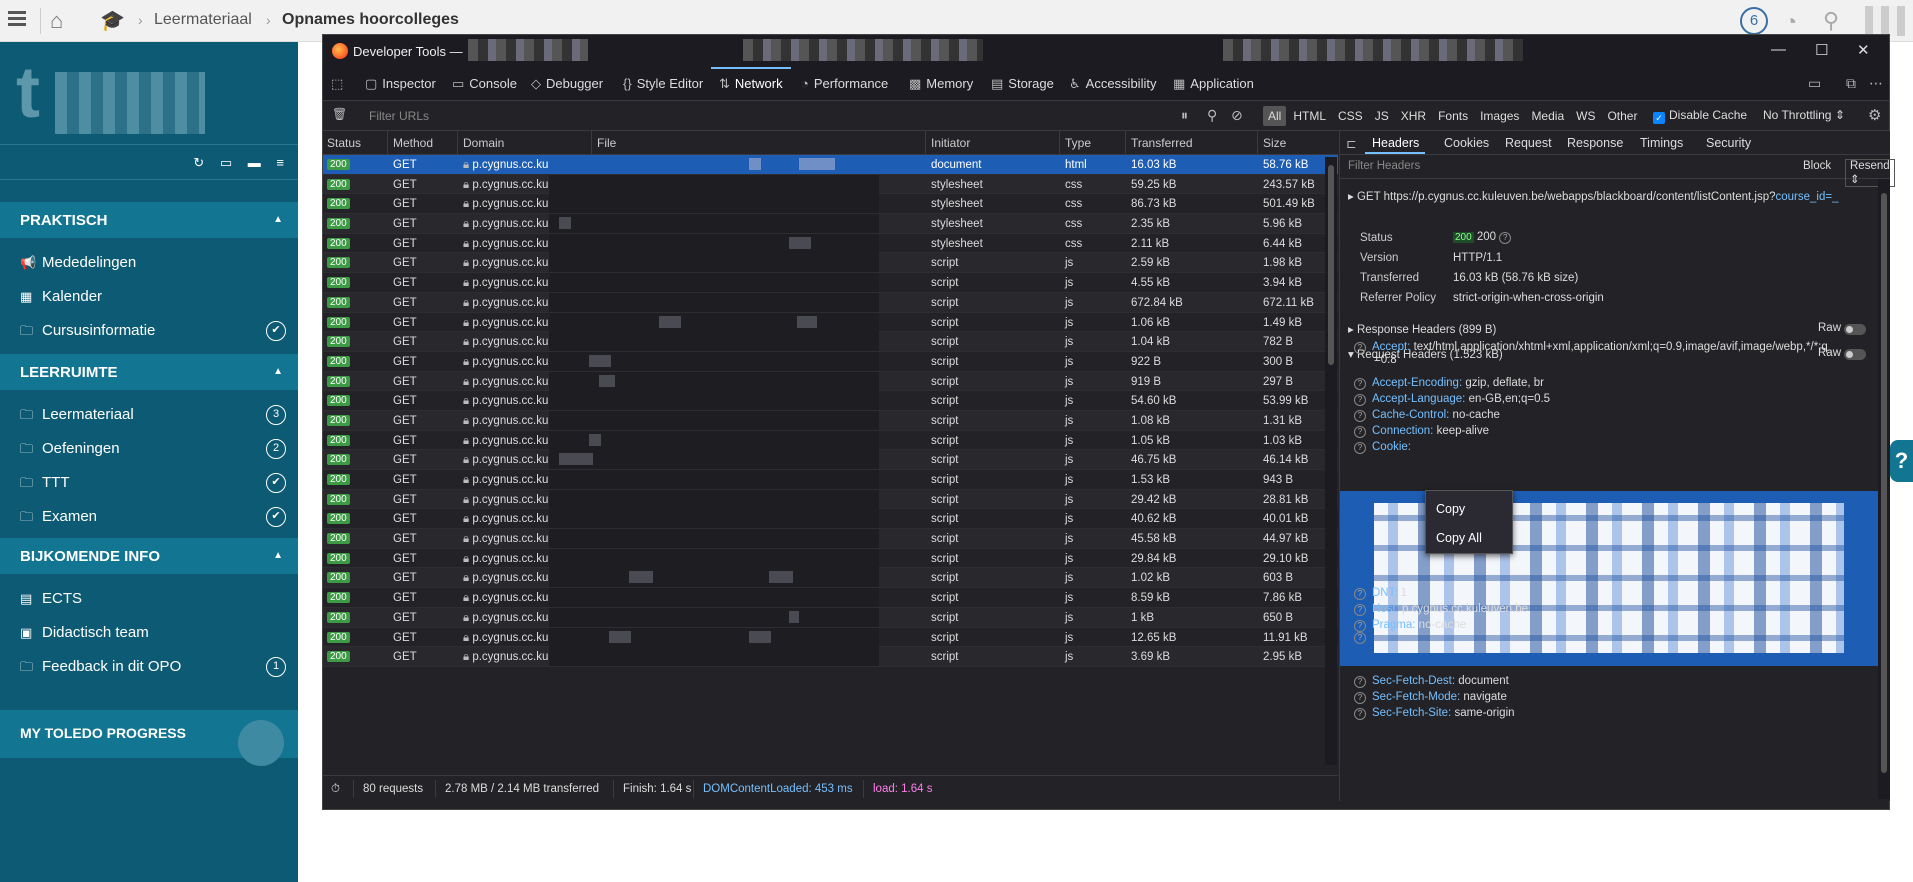 The image size is (1913, 882). I want to click on request-header-row: ?, so click(1363, 637).